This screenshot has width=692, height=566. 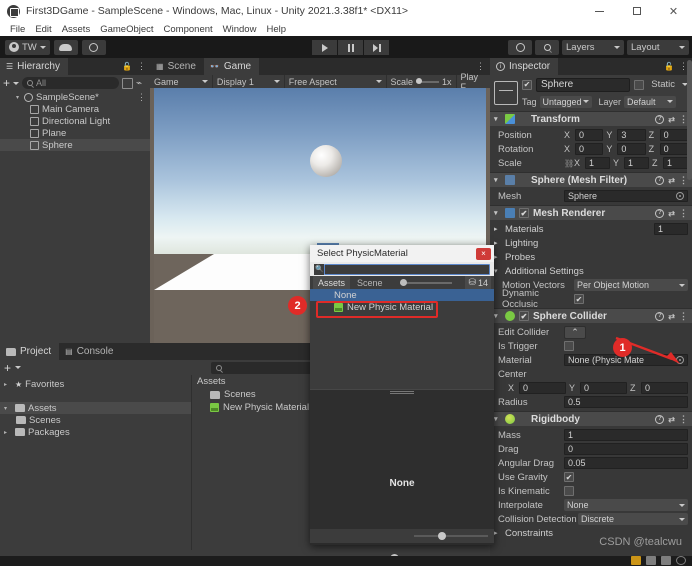 I want to click on warning-icon, so click(x=636, y=560).